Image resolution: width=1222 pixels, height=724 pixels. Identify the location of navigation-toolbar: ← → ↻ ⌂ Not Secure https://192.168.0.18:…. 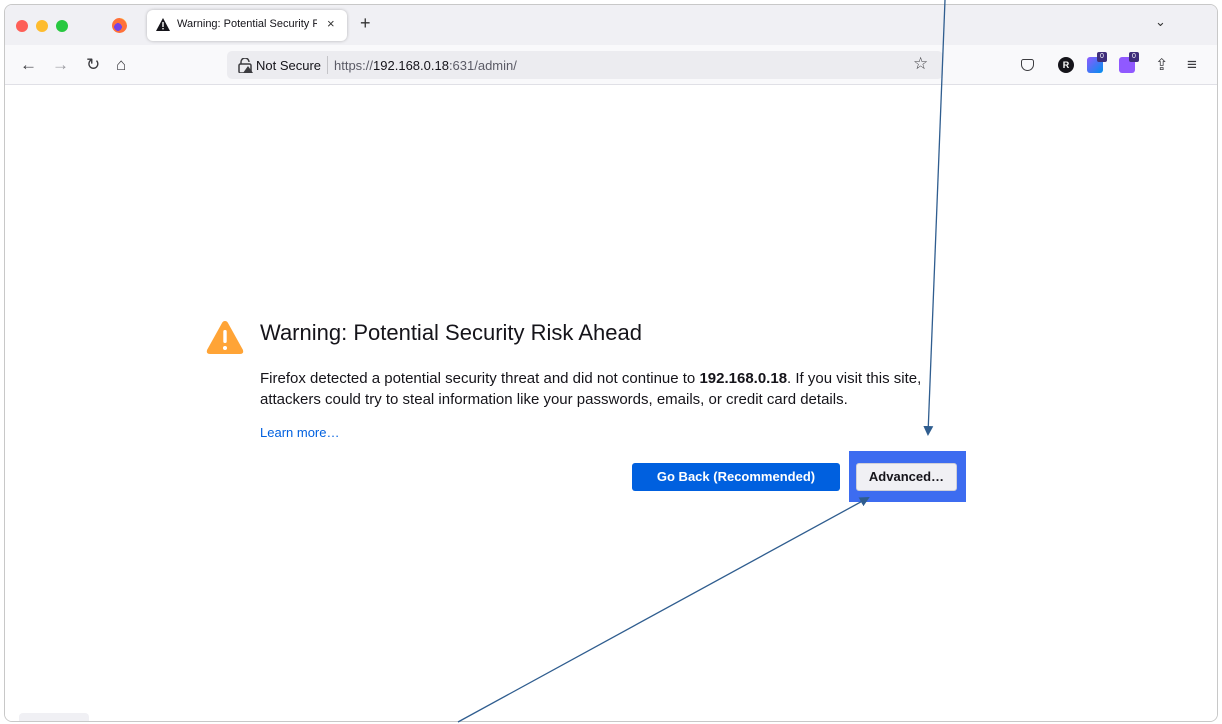
(611, 65).